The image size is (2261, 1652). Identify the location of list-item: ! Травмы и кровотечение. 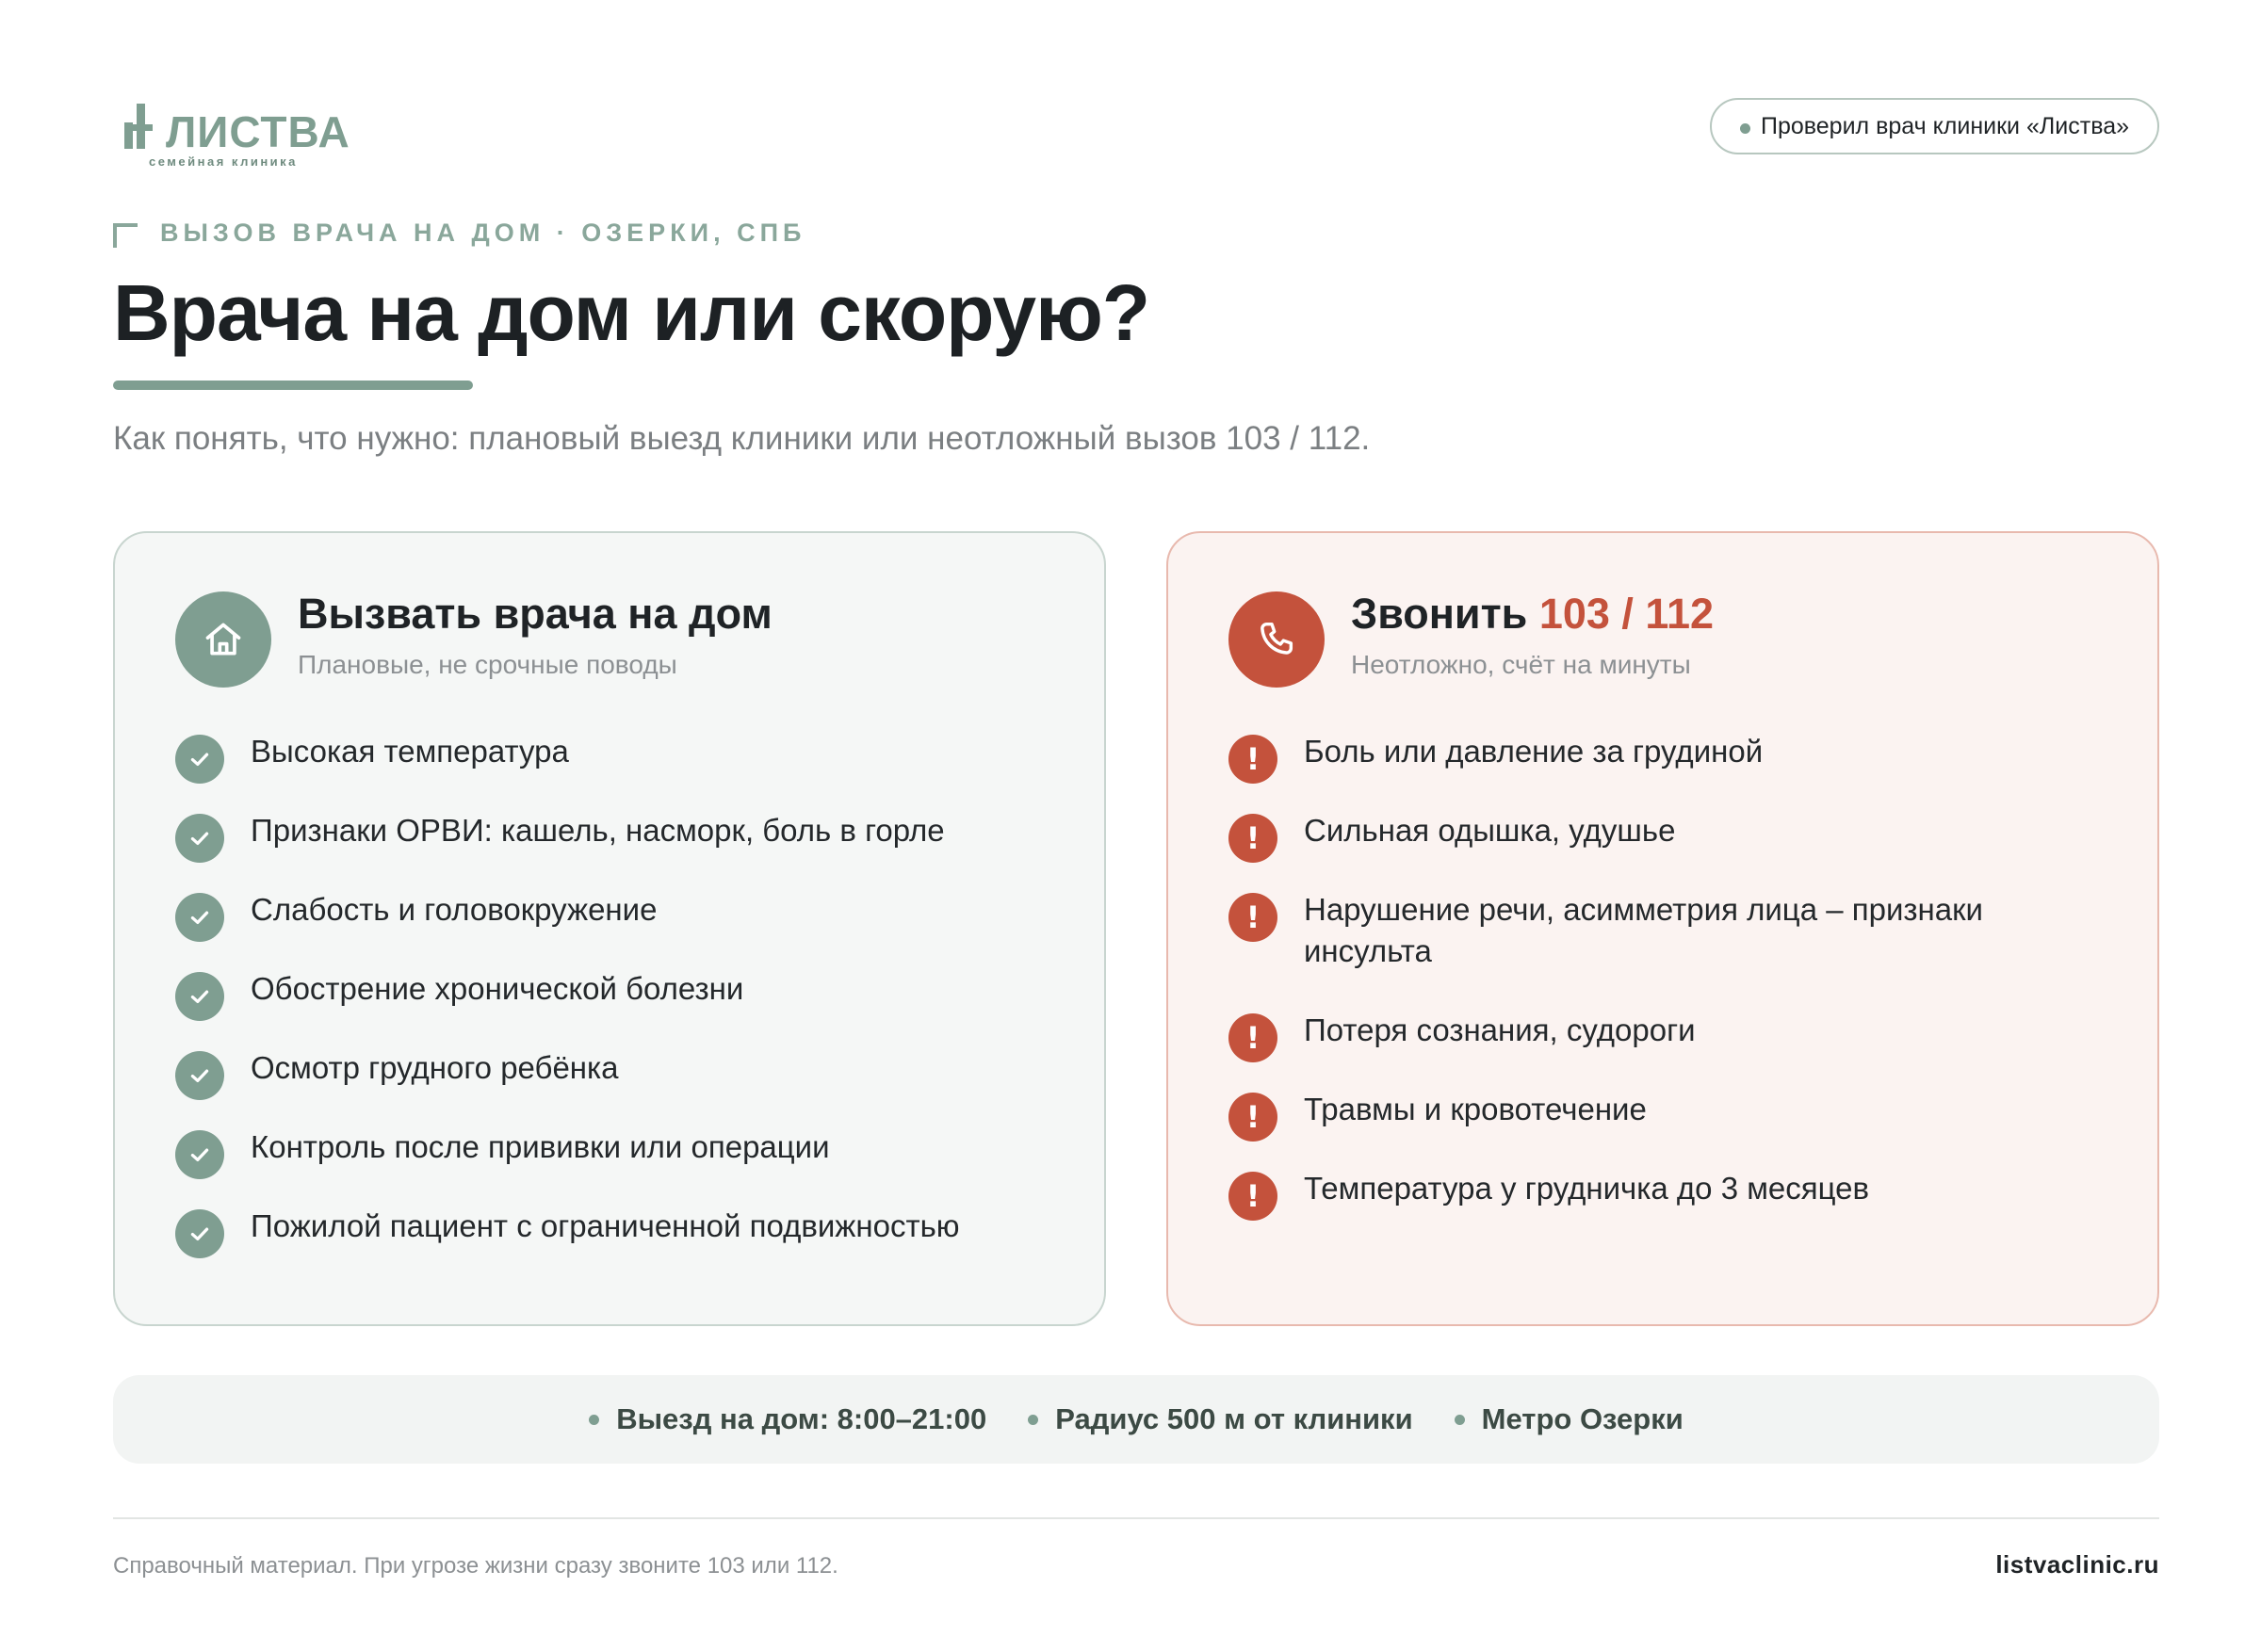
(1680, 1115).